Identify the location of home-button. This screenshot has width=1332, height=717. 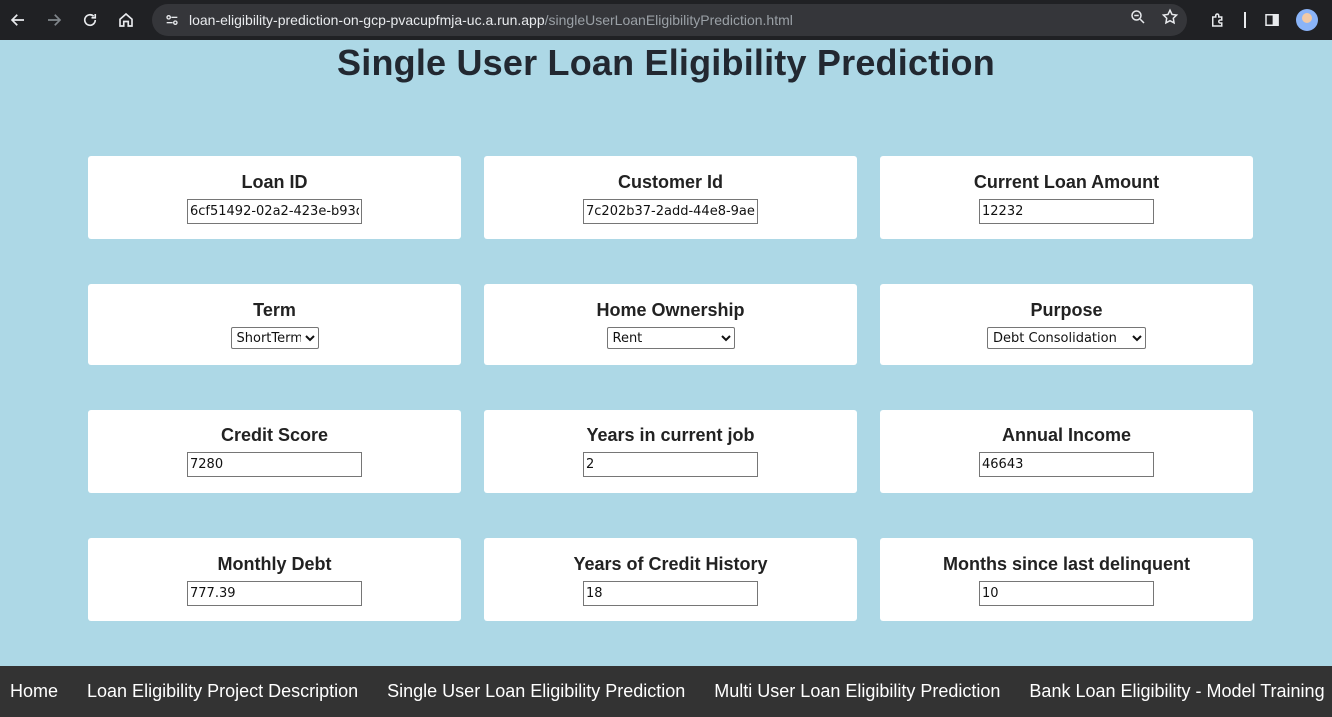
(126, 20).